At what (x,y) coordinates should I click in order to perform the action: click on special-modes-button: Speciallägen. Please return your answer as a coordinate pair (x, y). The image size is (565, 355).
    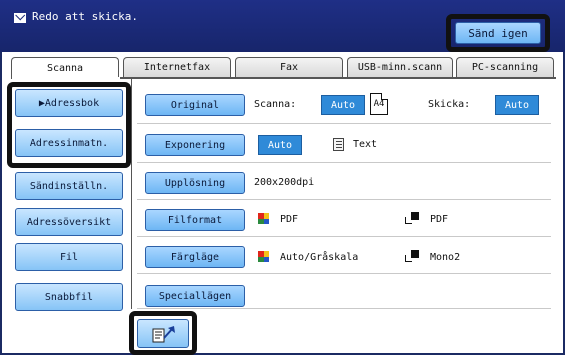
    Looking at the image, I should click on (195, 296).